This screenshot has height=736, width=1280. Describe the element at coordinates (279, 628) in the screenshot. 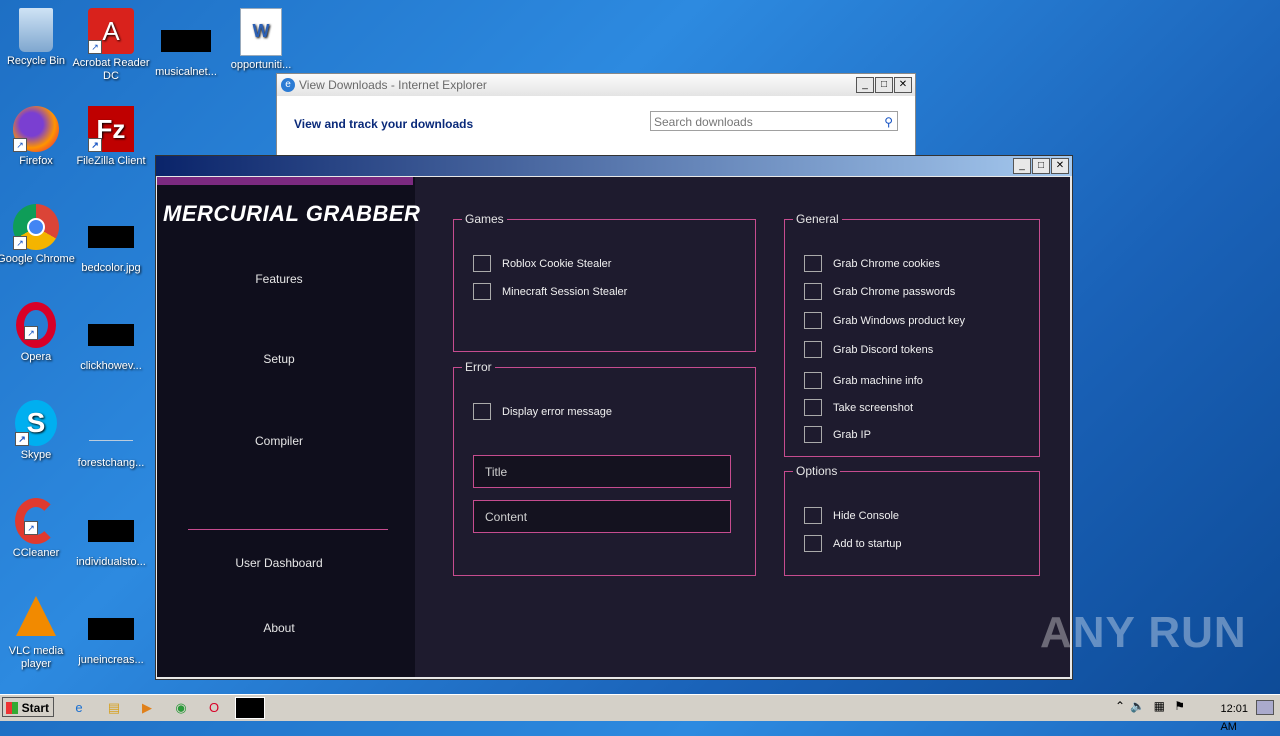

I see `nav-about: About` at that location.